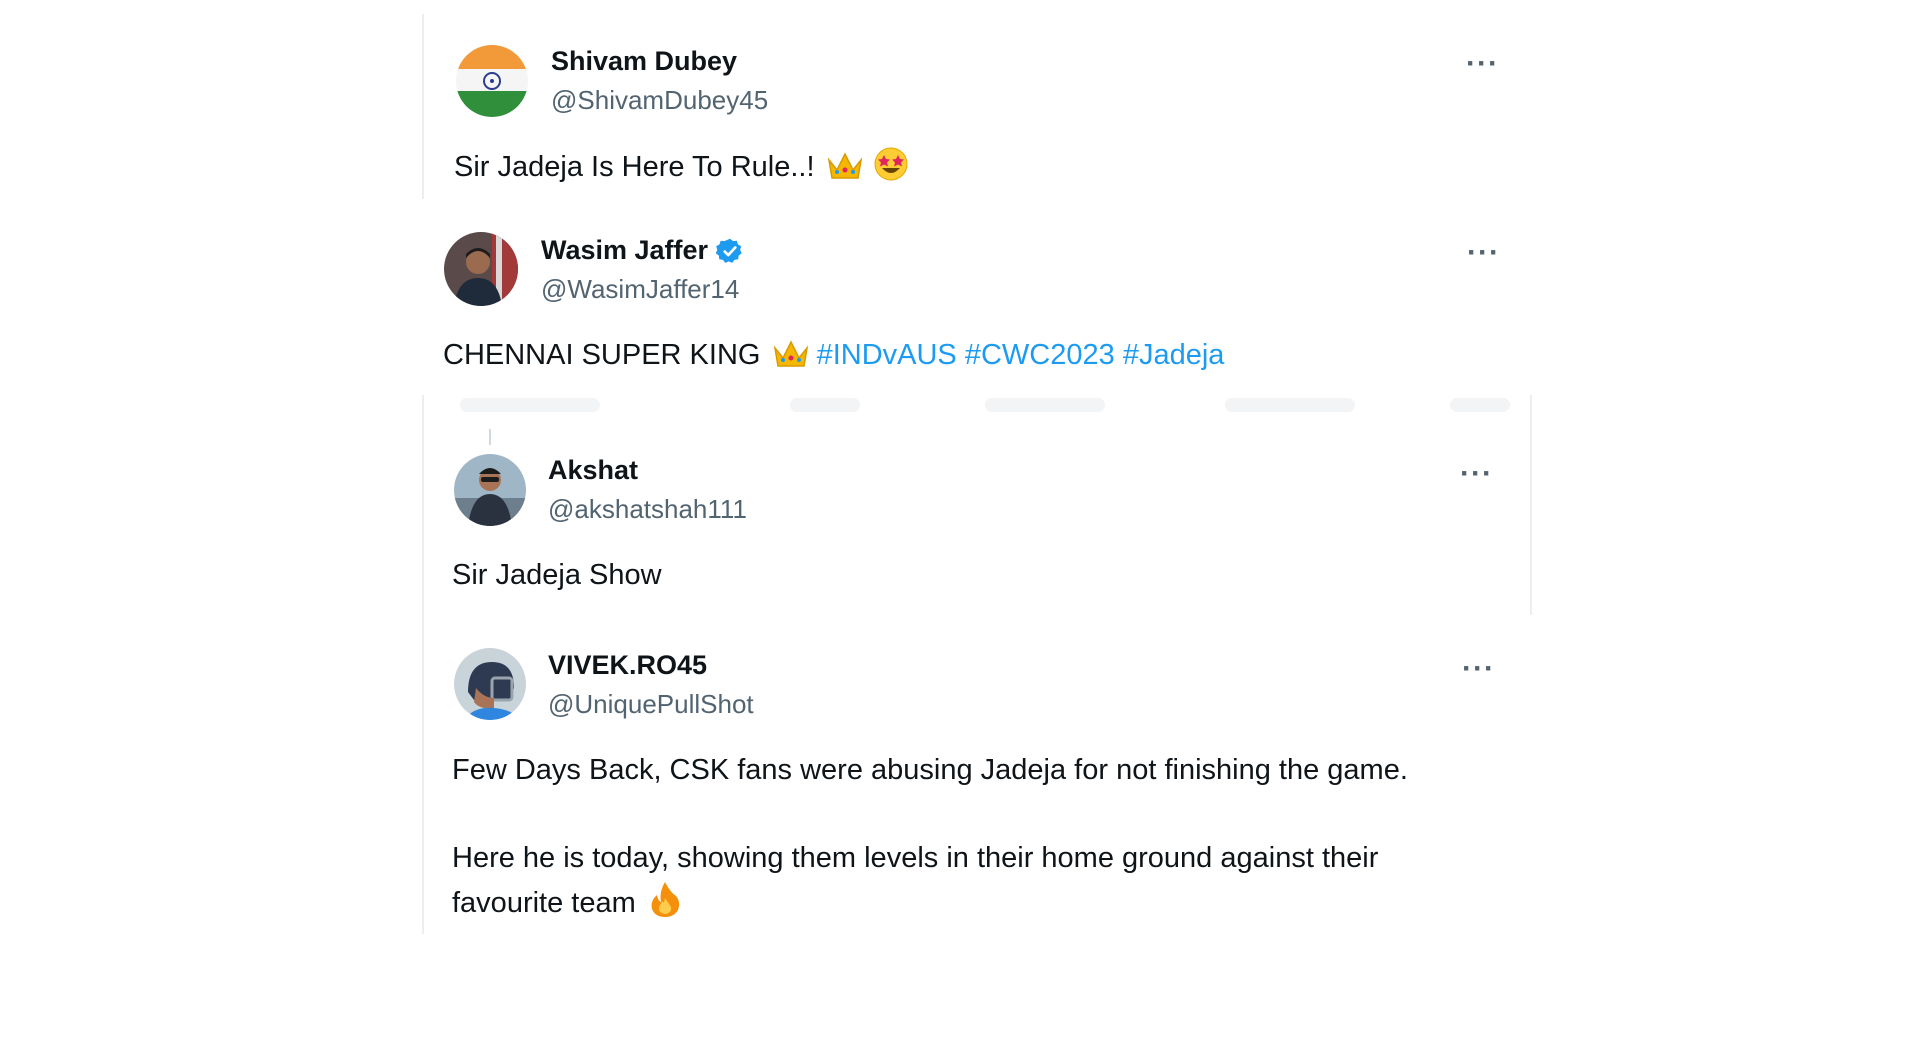  Describe the element at coordinates (593, 470) in the screenshot. I see `display-name: Akshat` at that location.